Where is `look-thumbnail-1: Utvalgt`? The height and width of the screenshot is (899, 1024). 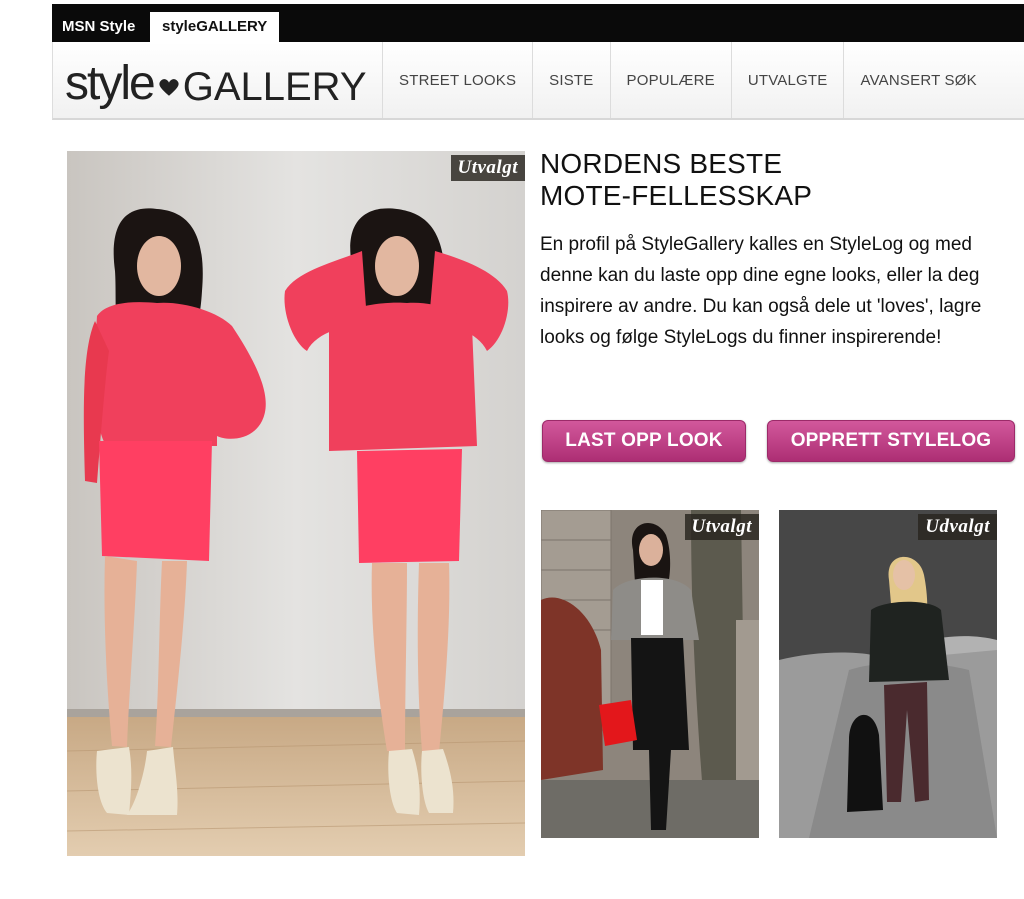
look-thumbnail-1: Utvalgt is located at coordinates (650, 674).